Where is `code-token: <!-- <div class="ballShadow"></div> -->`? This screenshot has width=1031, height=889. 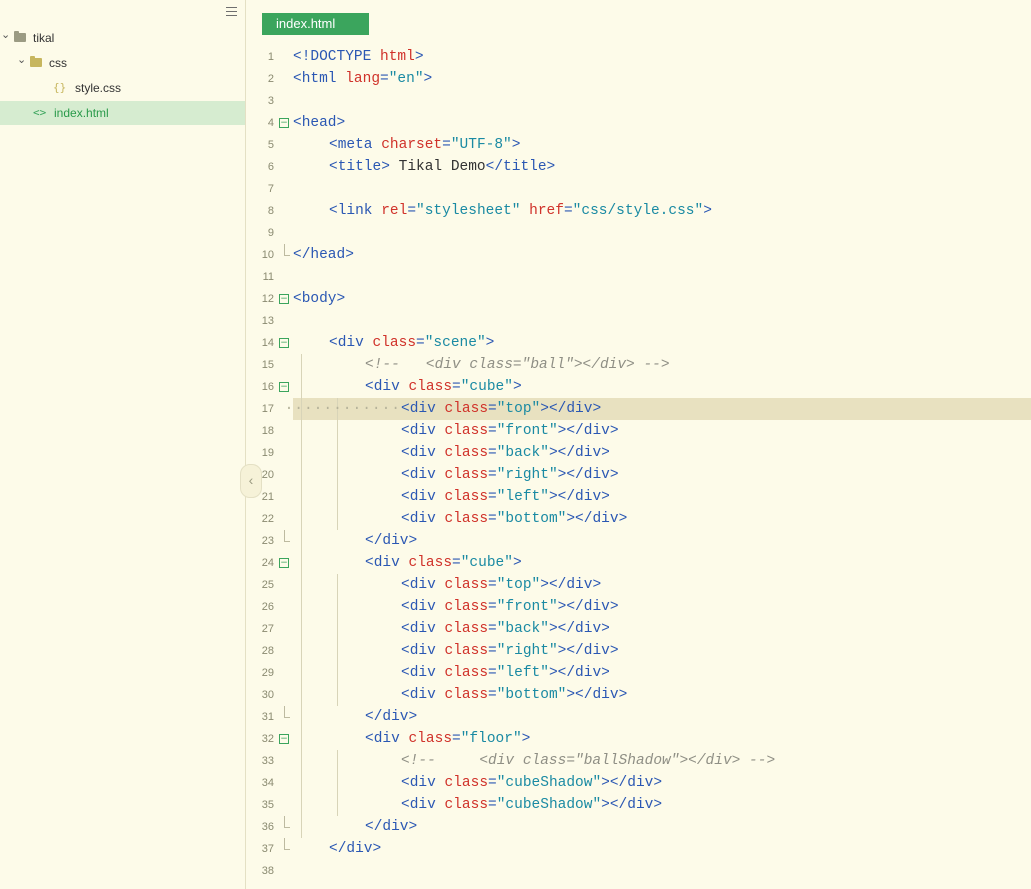 code-token: <!-- <div class="ballShadow"></div> --> is located at coordinates (588, 761).